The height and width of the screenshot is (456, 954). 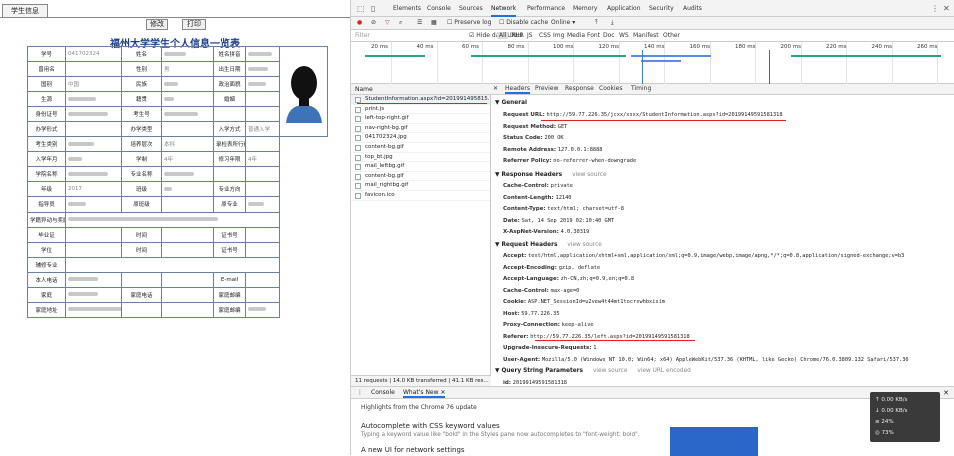 I want to click on devtools-tab-network: Network, so click(x=504, y=8).